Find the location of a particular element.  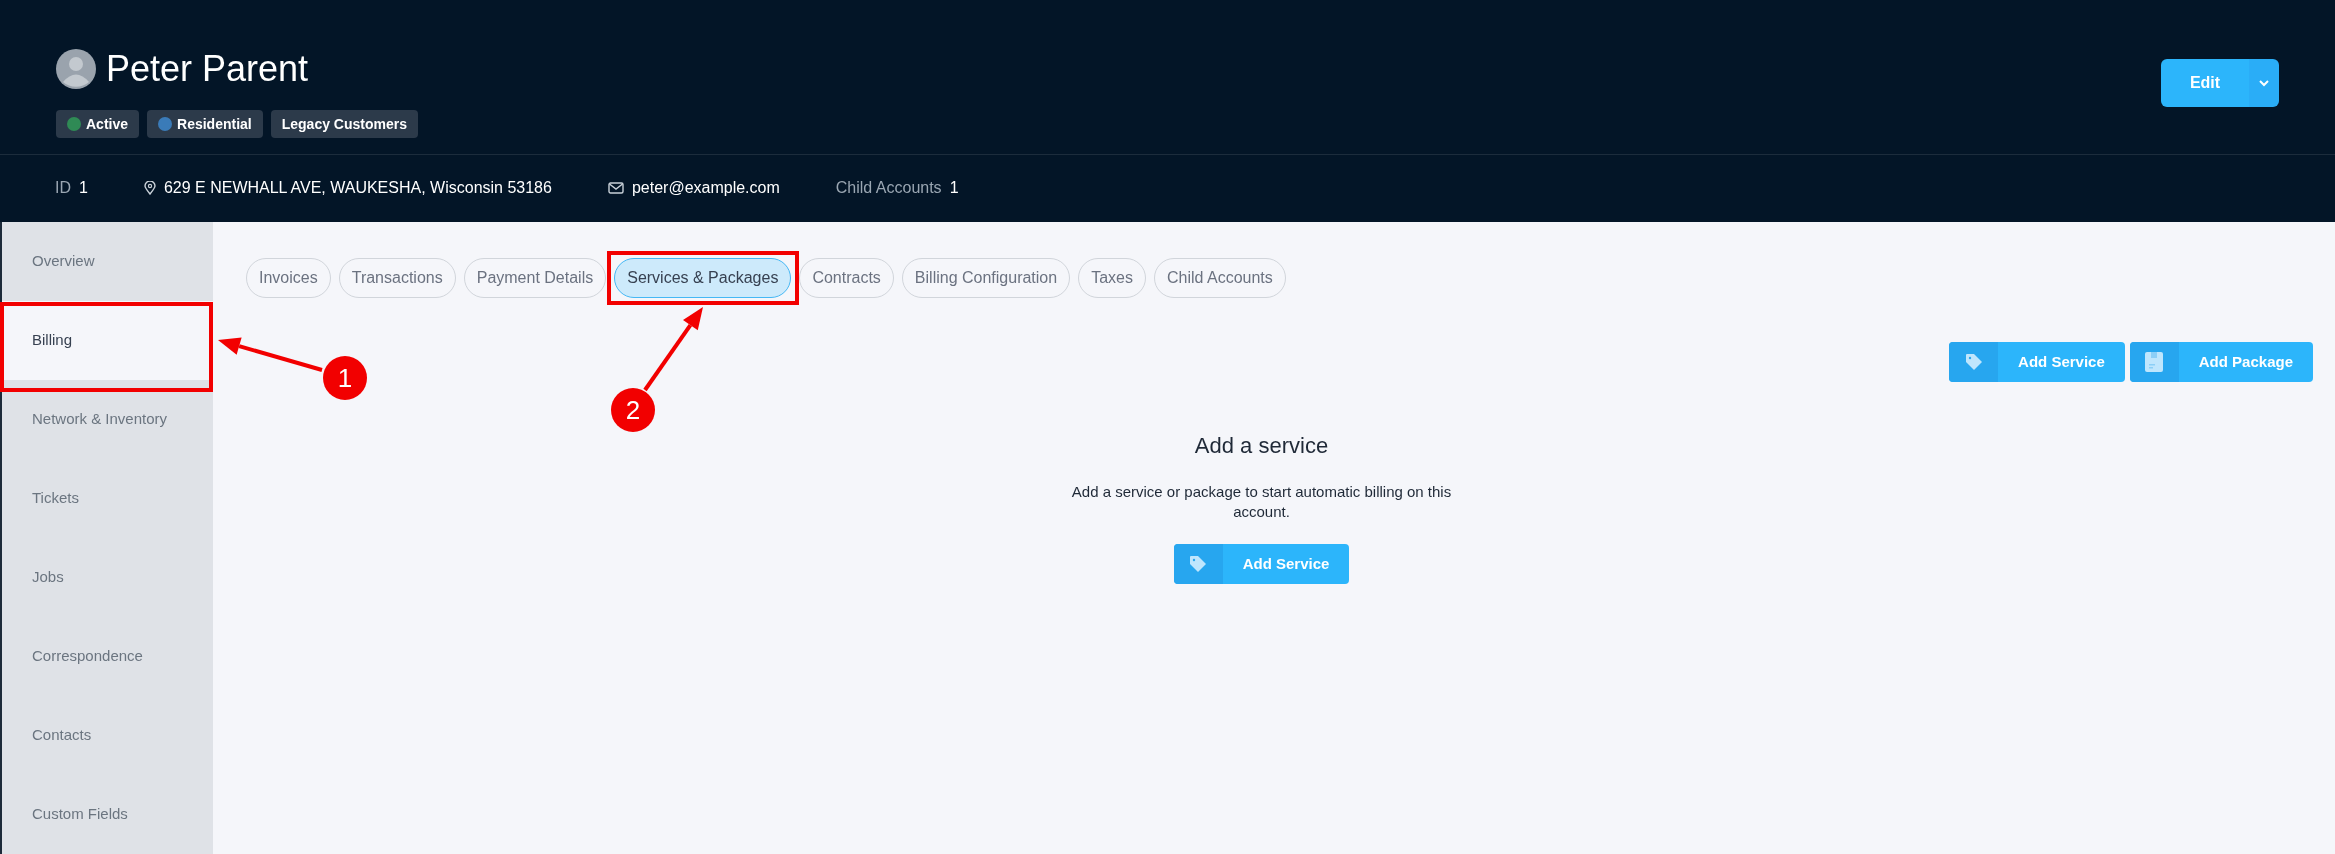

tab: Services & Packages is located at coordinates (703, 278).